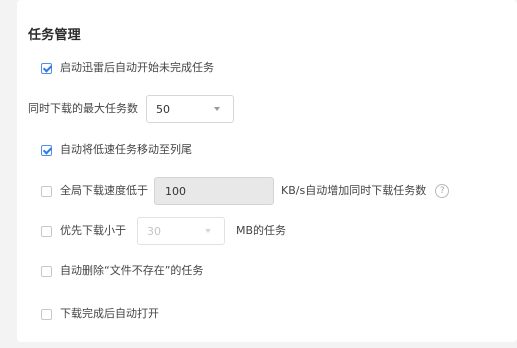  What do you see at coordinates (214, 191) in the screenshot?
I see `global-speed-input: 100` at bounding box center [214, 191].